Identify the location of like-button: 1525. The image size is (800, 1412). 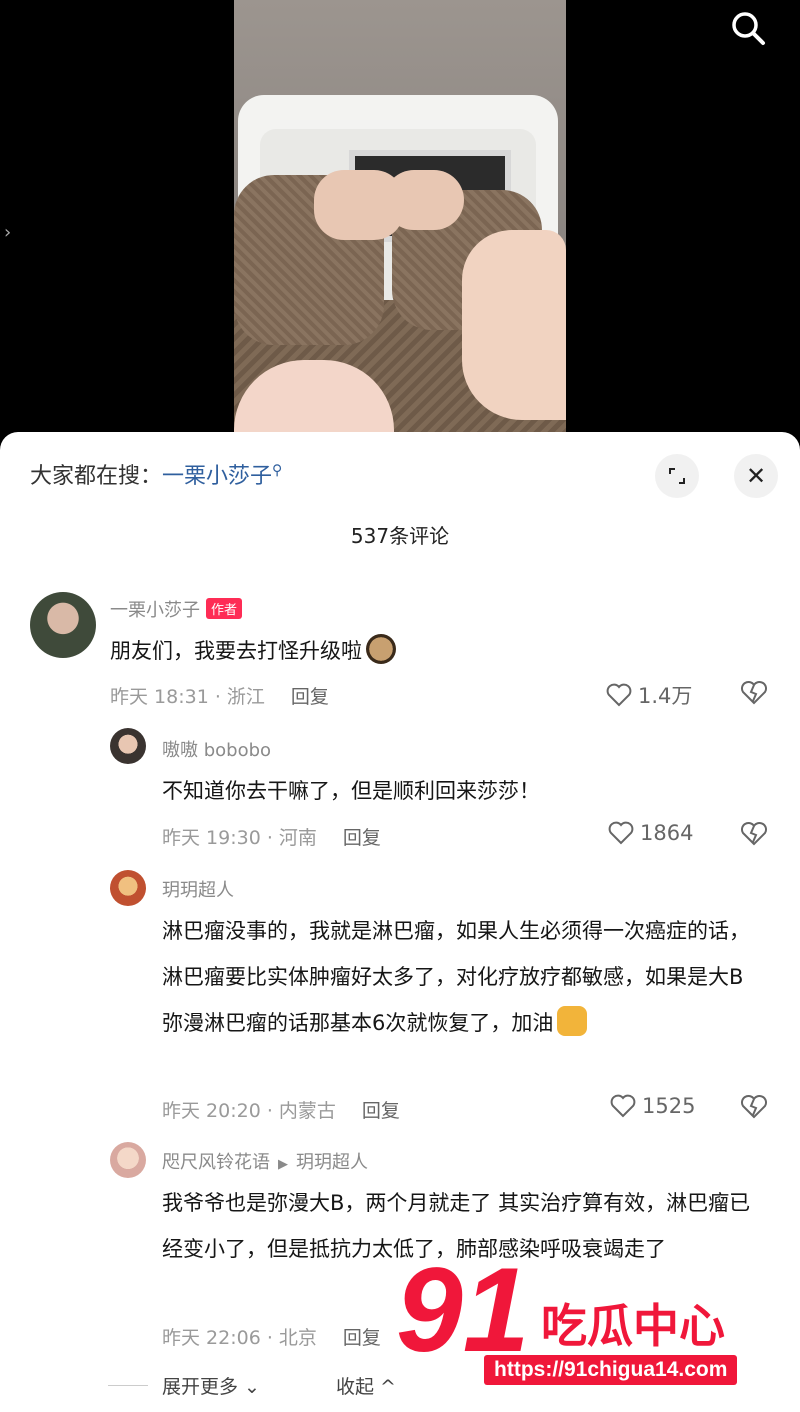
(652, 1106).